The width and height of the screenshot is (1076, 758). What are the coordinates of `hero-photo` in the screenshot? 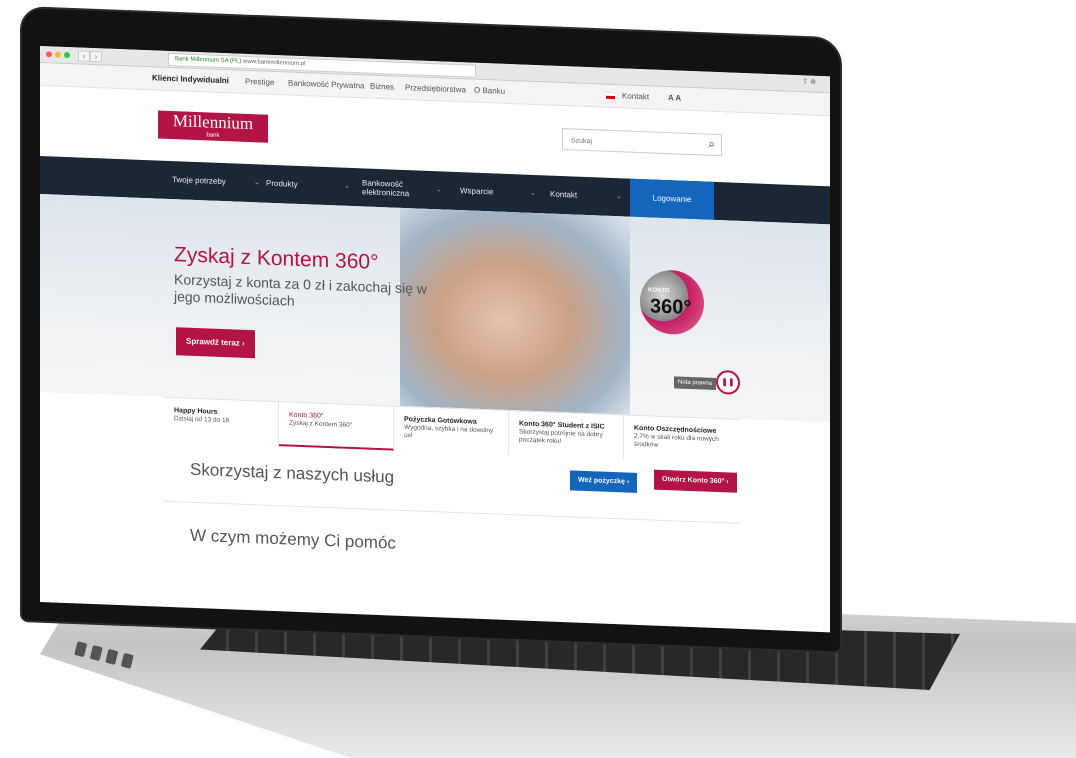 It's located at (515, 311).